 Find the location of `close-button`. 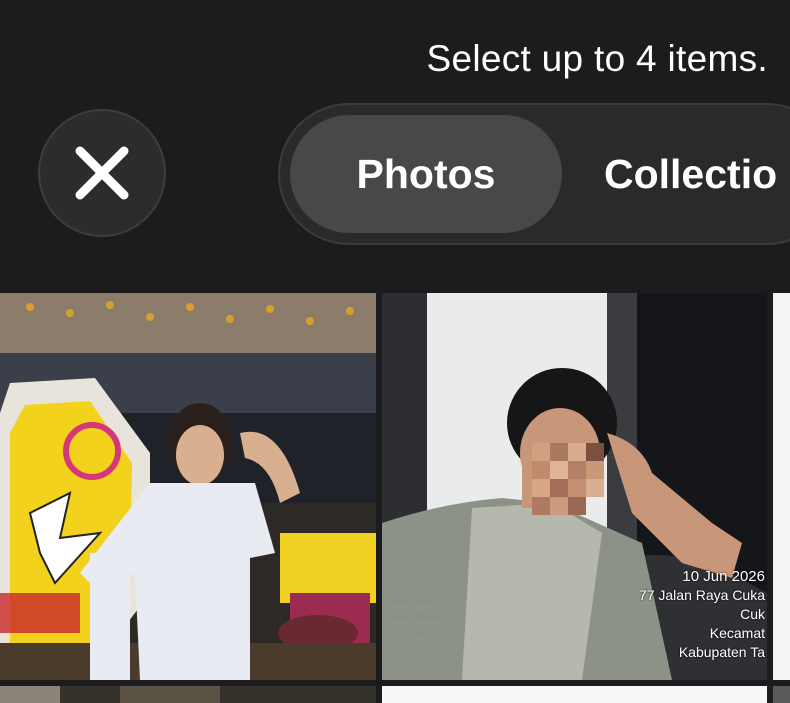

close-button is located at coordinates (102, 173).